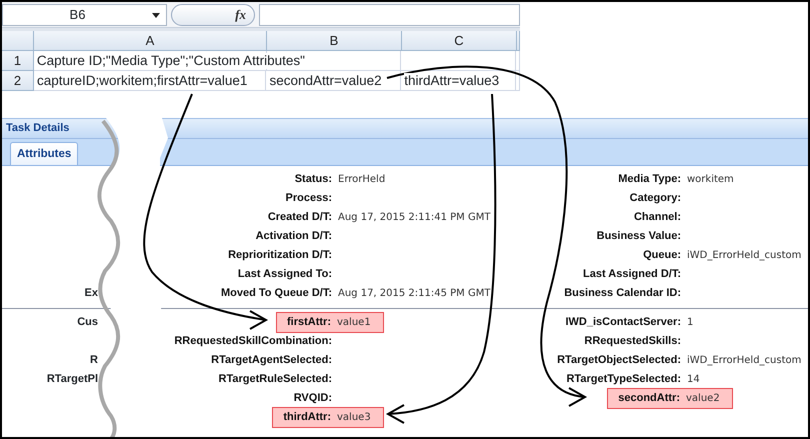 This screenshot has width=810, height=439. What do you see at coordinates (710, 180) in the screenshot?
I see `field-value: workitem` at bounding box center [710, 180].